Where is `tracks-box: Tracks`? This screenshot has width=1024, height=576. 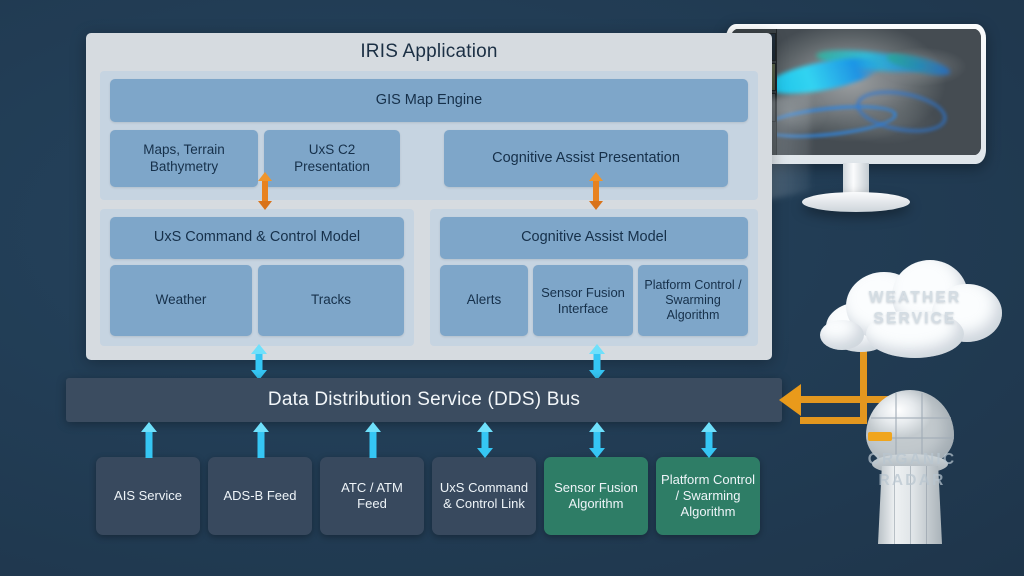 tracks-box: Tracks is located at coordinates (331, 300).